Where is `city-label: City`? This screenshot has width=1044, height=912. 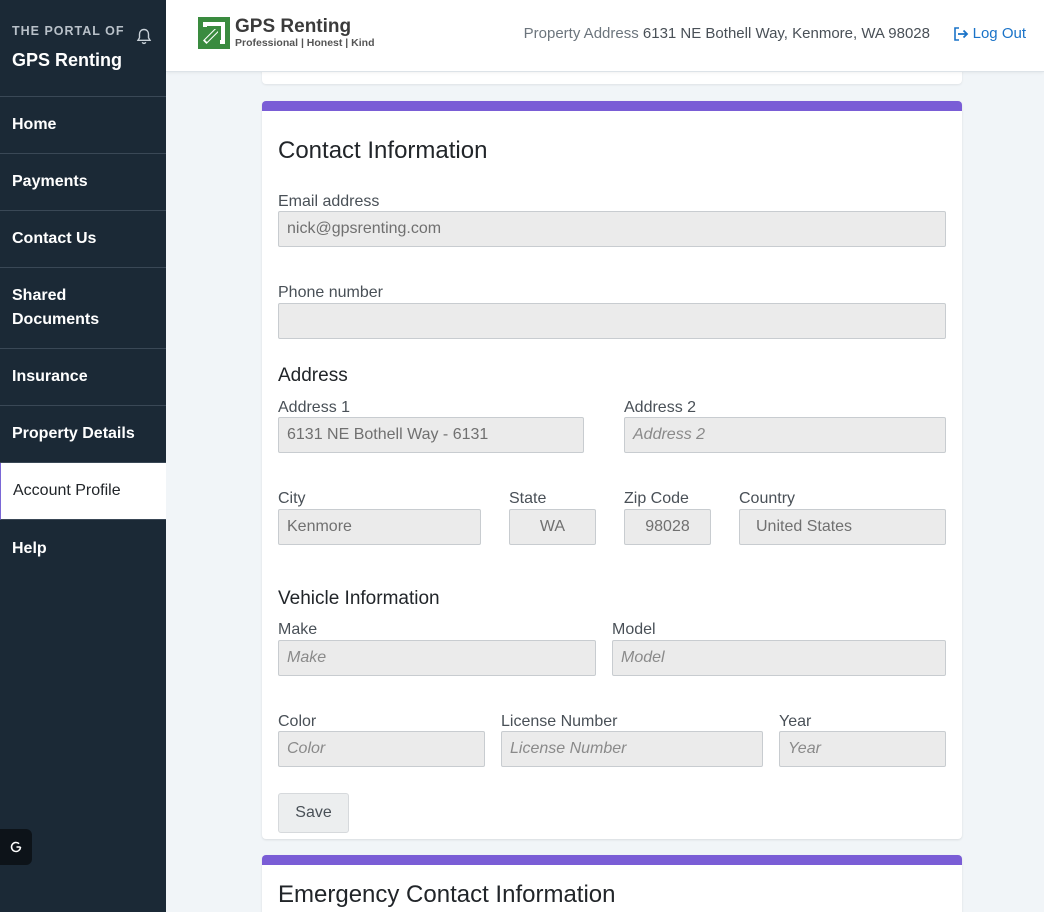 city-label: City is located at coordinates (292, 498).